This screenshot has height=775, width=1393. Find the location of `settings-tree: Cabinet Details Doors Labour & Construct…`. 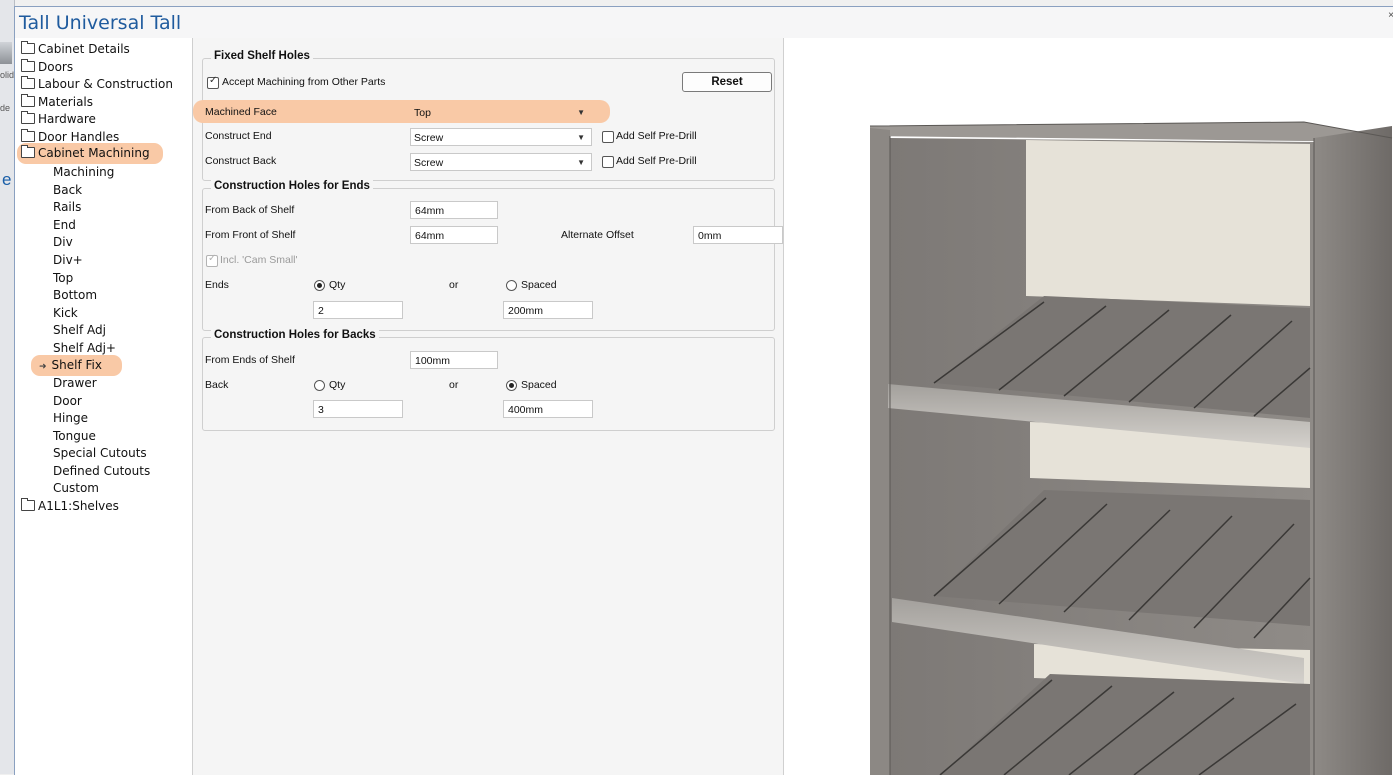

settings-tree: Cabinet Details Doors Labour & Construct… is located at coordinates (104, 406).